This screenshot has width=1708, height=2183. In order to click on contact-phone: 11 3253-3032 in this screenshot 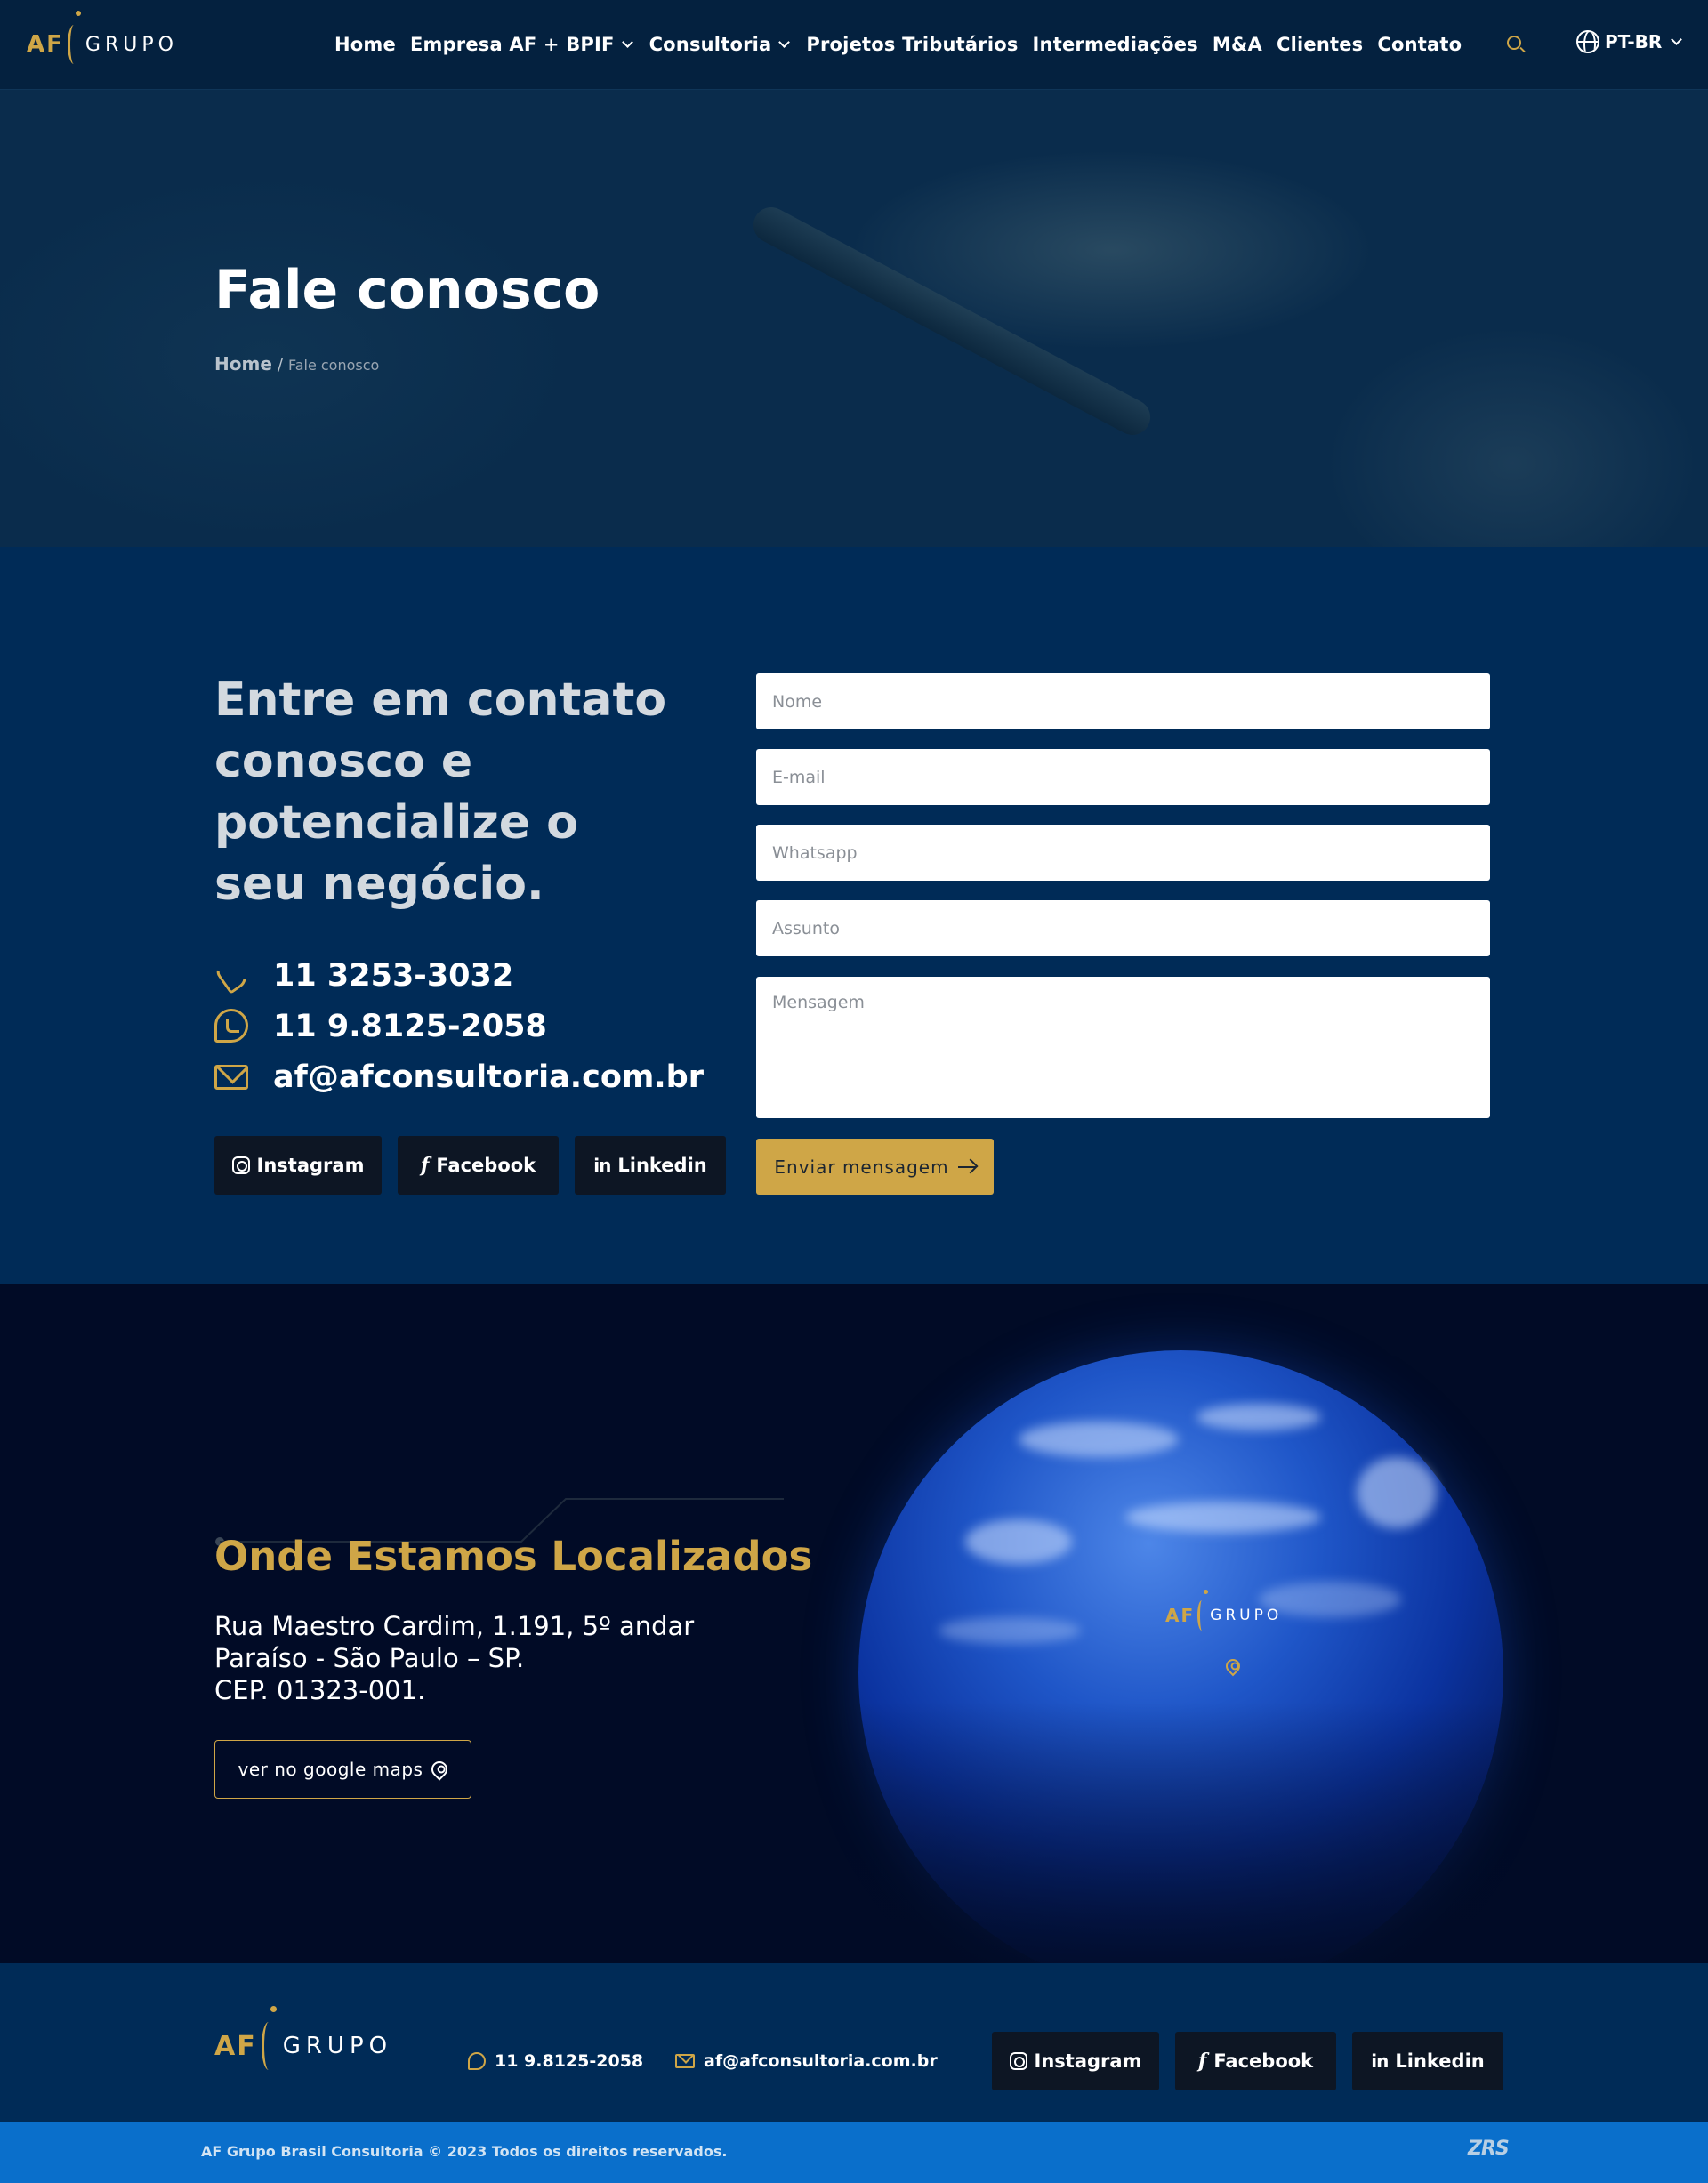, I will do `click(393, 976)`.